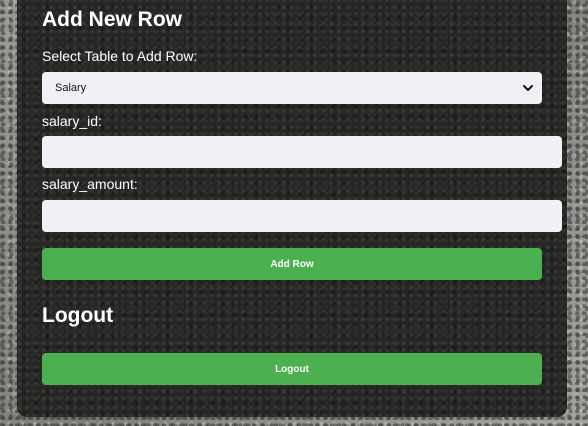 The width and height of the screenshot is (588, 426). I want to click on add-row-button: Add Row, so click(292, 264).